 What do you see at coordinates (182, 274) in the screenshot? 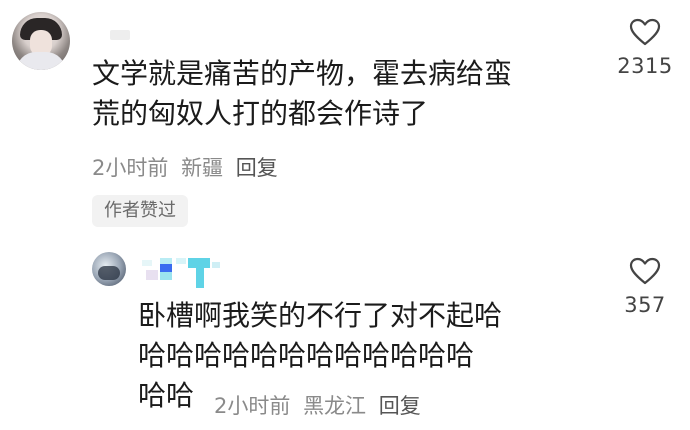
I see `username-mosaic` at bounding box center [182, 274].